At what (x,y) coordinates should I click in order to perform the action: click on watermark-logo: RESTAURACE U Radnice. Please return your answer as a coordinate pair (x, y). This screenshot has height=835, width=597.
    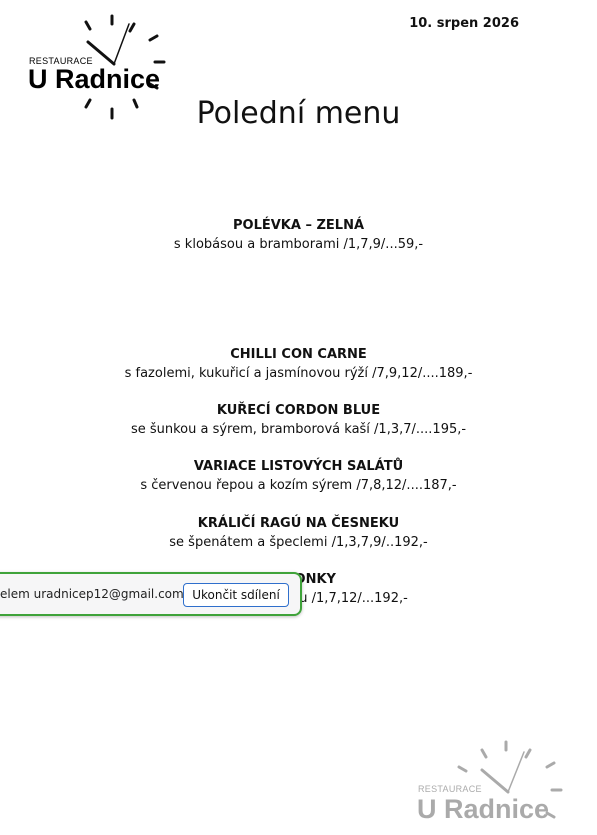
    Looking at the image, I should click on (490, 782).